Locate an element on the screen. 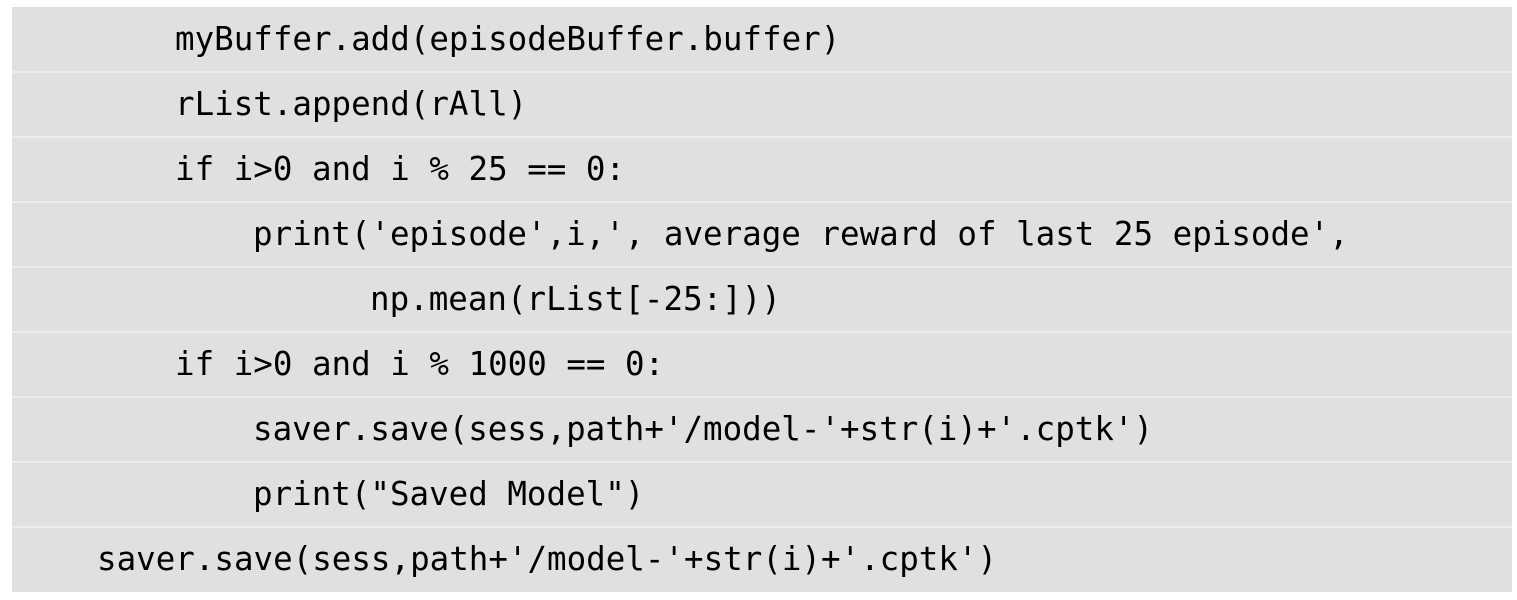 This screenshot has width=1517, height=600. code-line-6: if i>0 and i % 1000 == 0: is located at coordinates (420, 364).